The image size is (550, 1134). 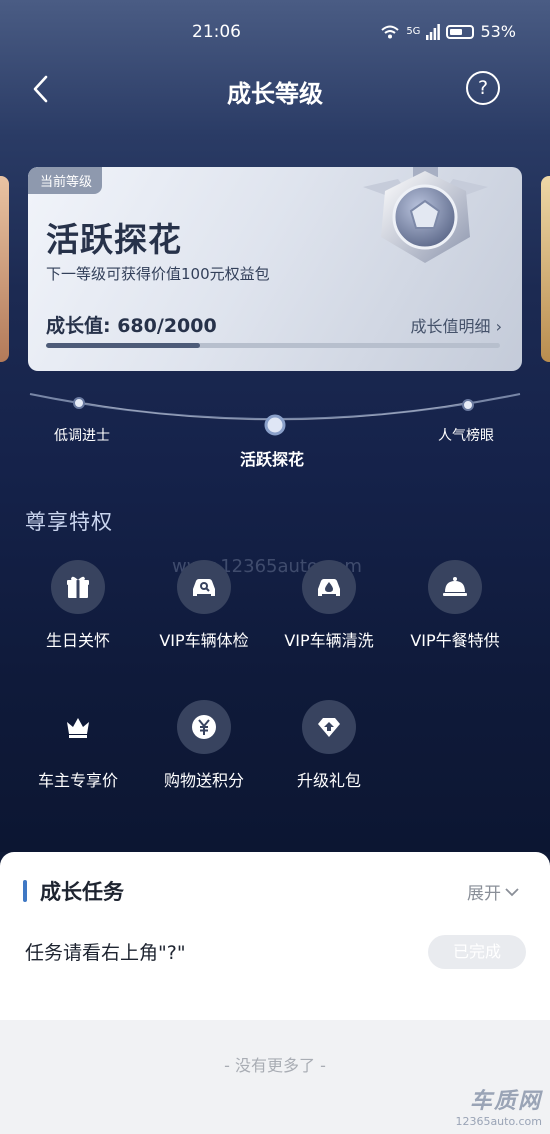 I want to click on growth-detail-link: 成长值明细 ›, so click(x=457, y=325).